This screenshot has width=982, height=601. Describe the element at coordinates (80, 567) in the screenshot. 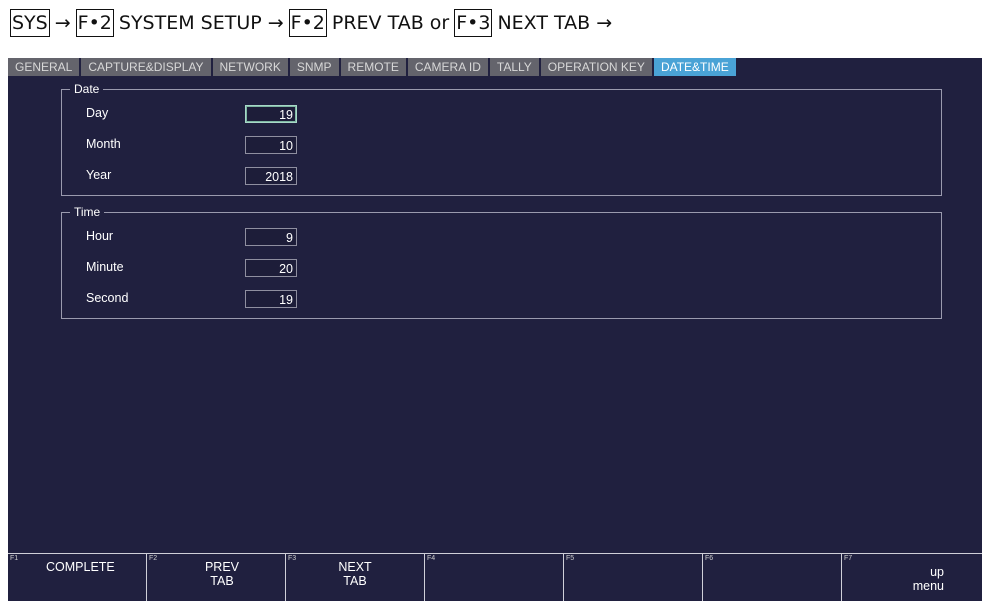

I see `f1-label: COMPLETE` at that location.